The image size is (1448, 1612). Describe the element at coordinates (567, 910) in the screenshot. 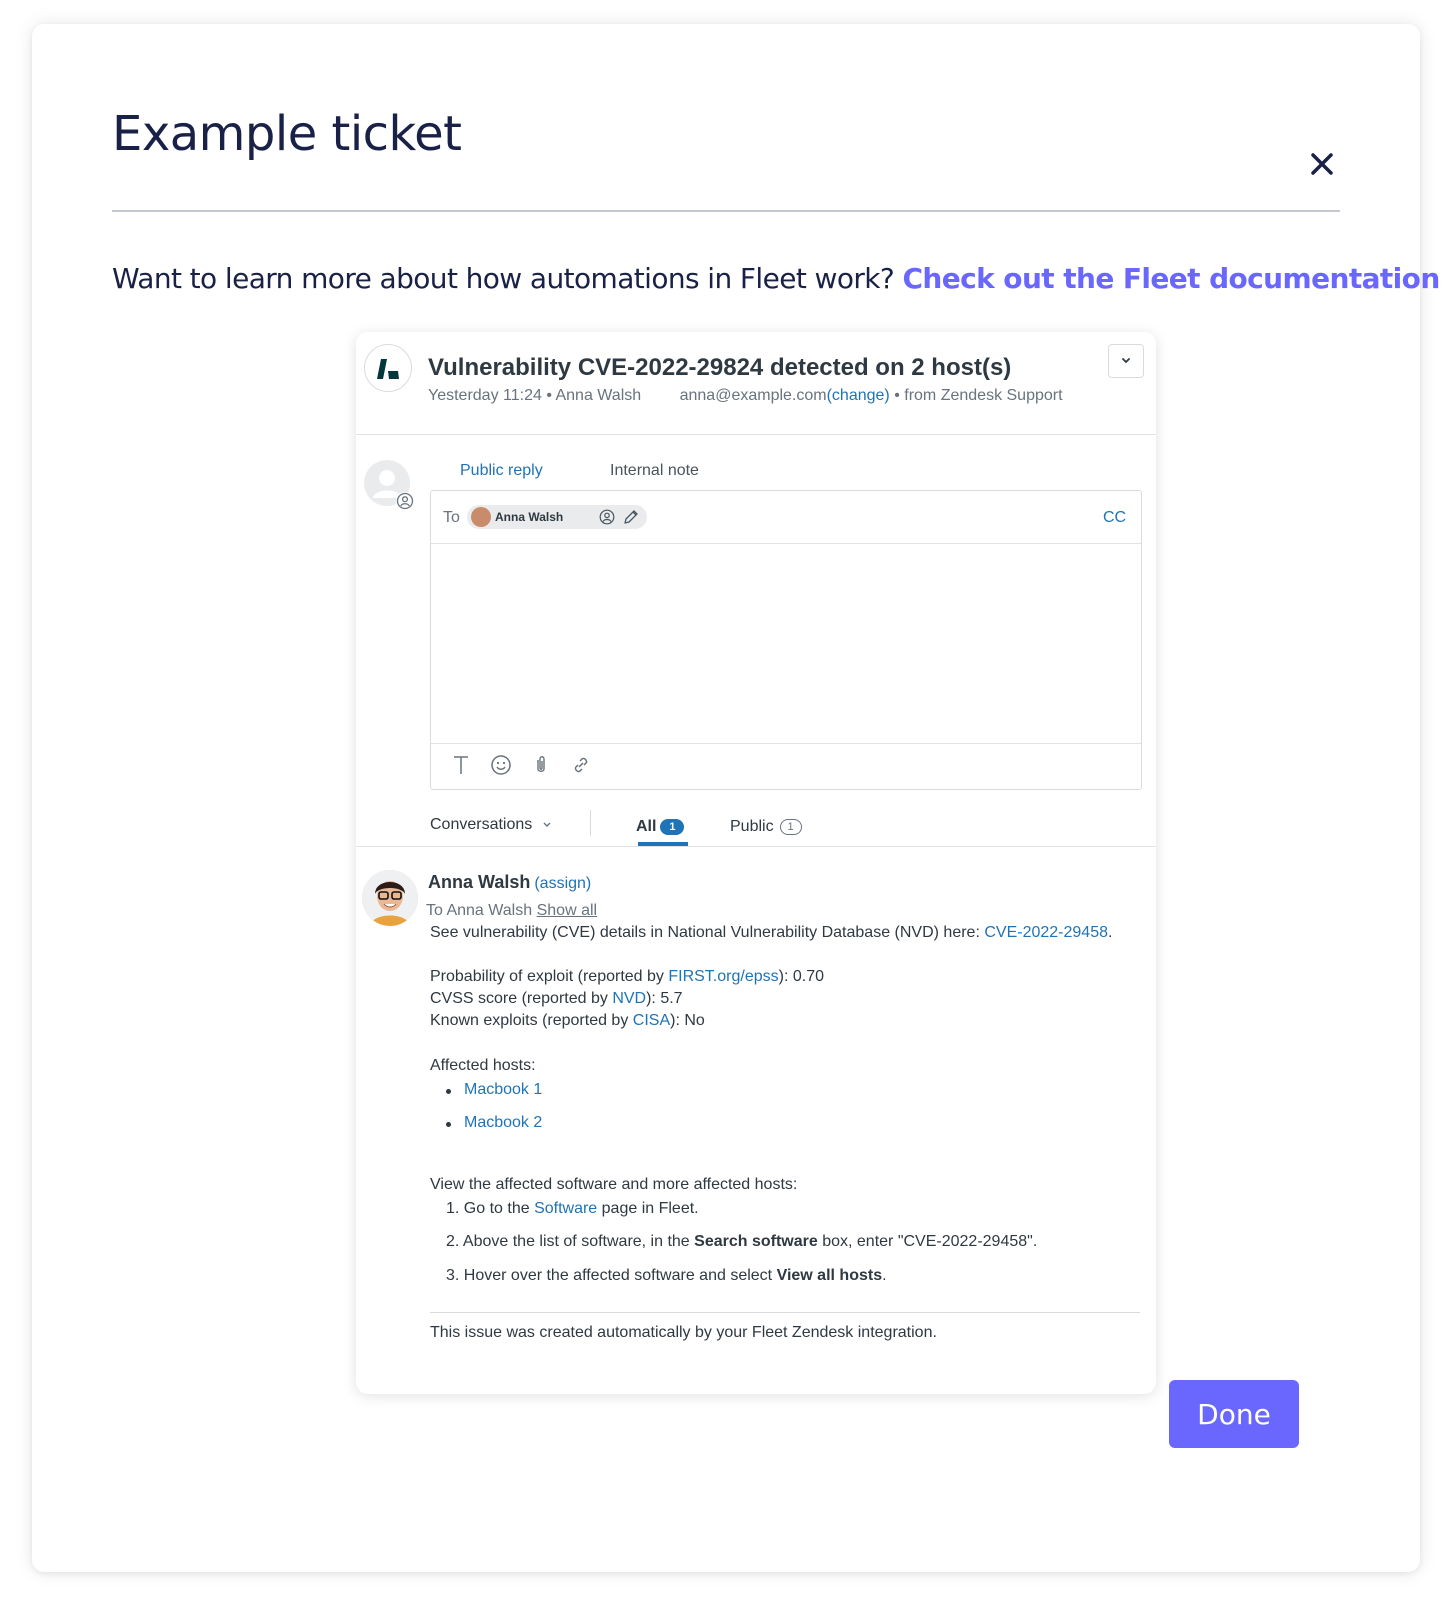

I see `show-all-link: Show all` at that location.